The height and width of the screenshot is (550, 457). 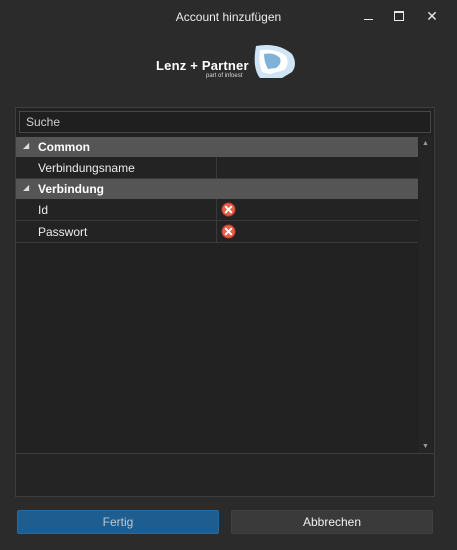 I want to click on fertig-button: Fertig, so click(x=118, y=522).